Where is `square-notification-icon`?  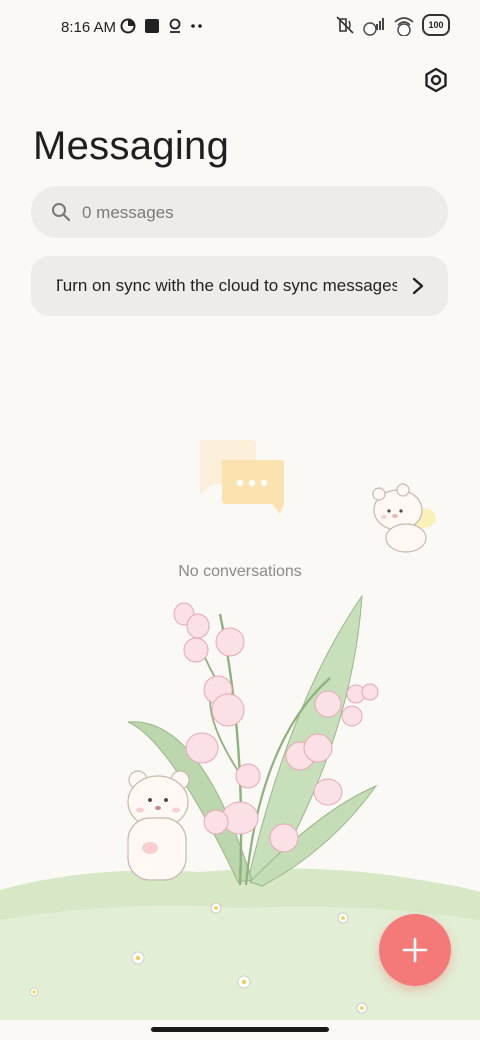 square-notification-icon is located at coordinates (152, 26).